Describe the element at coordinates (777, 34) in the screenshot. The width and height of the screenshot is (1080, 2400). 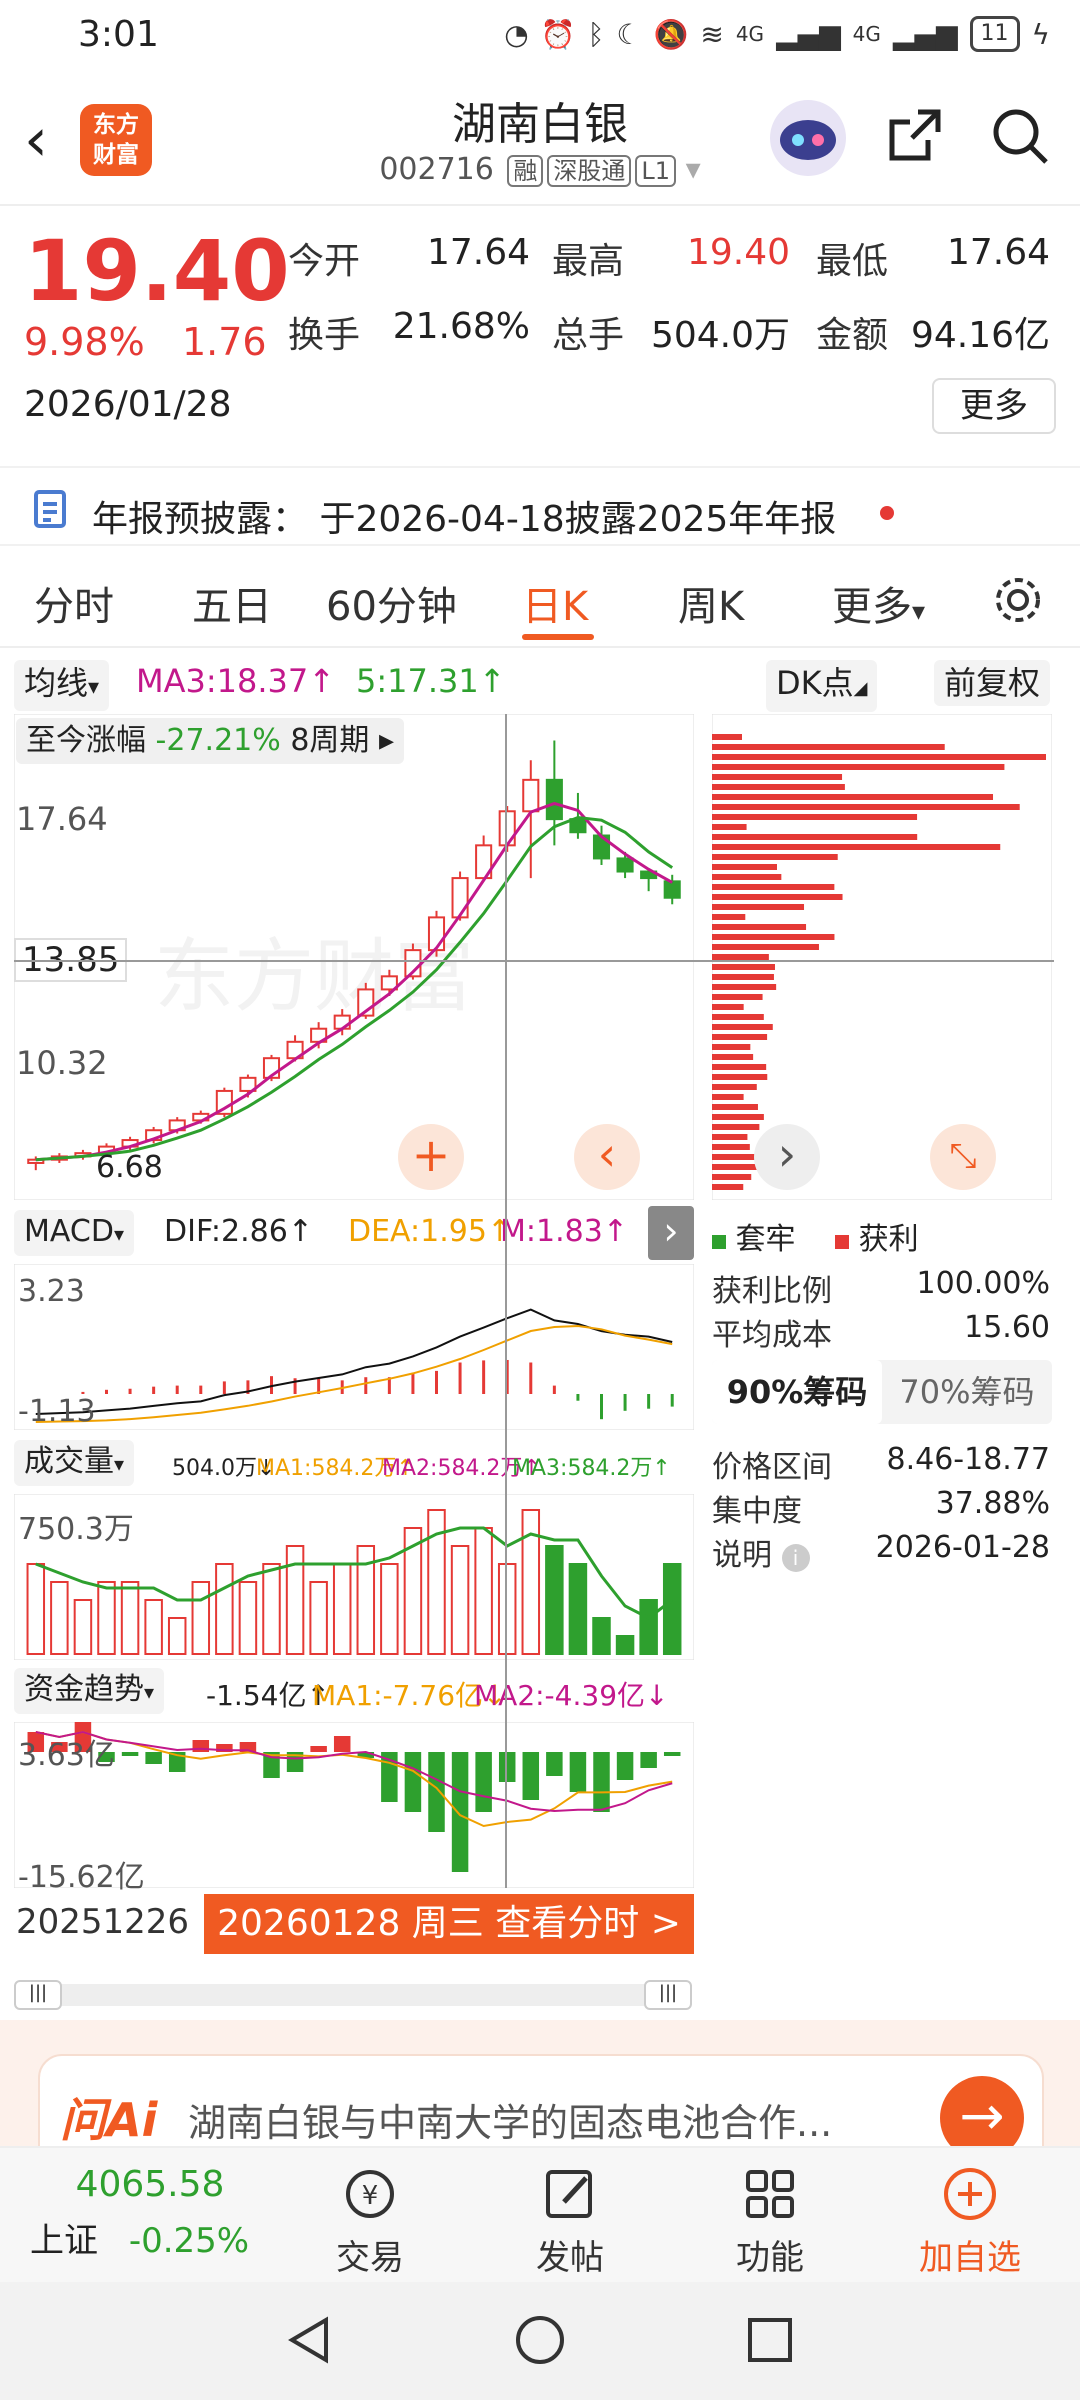
I see `status-icons: ◔ ⏰ ᛒ ☾ 🔕 ≋ 4G ▂▄▆ 4G ▂▄▆ 11 ϟ` at that location.